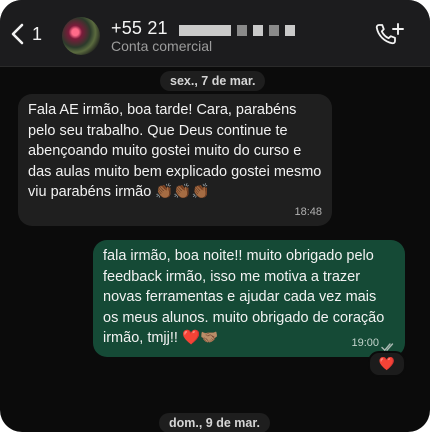  Describe the element at coordinates (17, 34) in the screenshot. I see `chevron-left-icon` at that location.